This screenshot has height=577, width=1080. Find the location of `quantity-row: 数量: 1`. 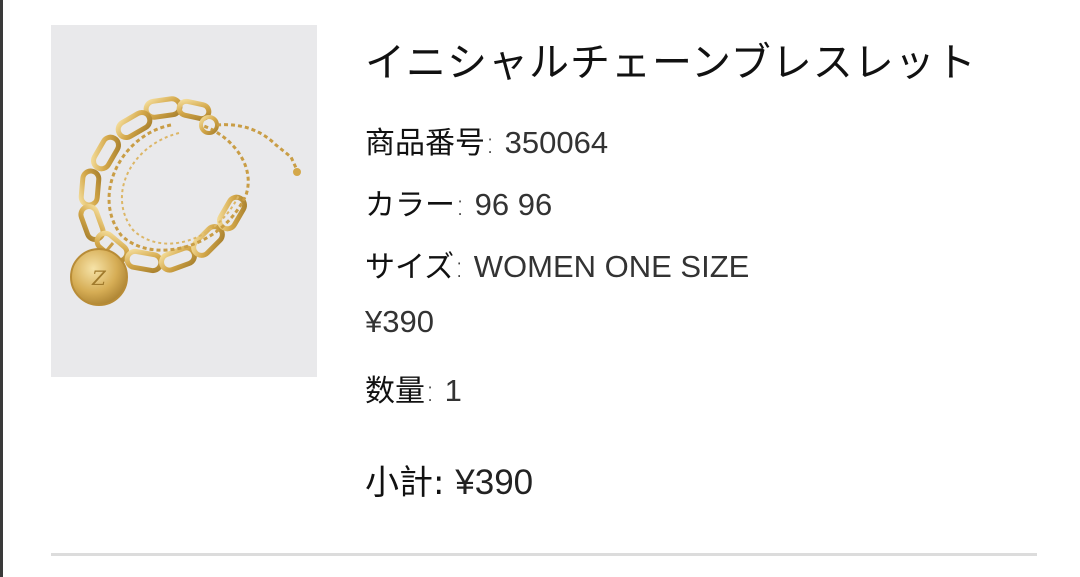

quantity-row: 数量: 1 is located at coordinates (413, 388).